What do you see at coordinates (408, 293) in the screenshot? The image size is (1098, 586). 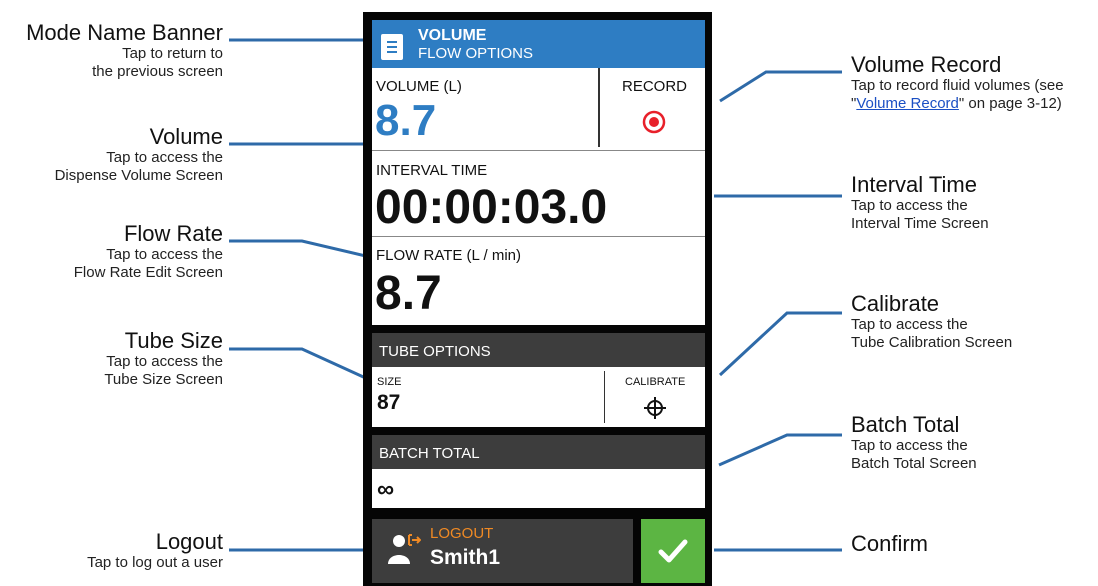 I see `flow-rate-value: 8.7` at bounding box center [408, 293].